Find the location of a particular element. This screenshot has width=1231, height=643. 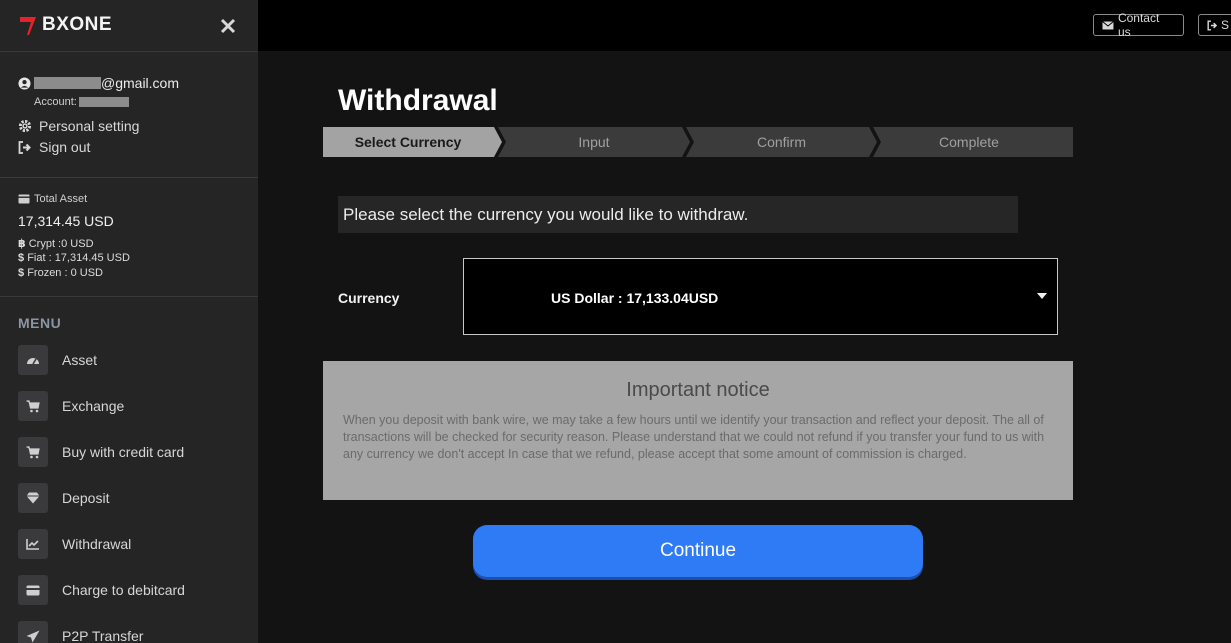

bitcoin-icon: ฿ is located at coordinates (22, 244).